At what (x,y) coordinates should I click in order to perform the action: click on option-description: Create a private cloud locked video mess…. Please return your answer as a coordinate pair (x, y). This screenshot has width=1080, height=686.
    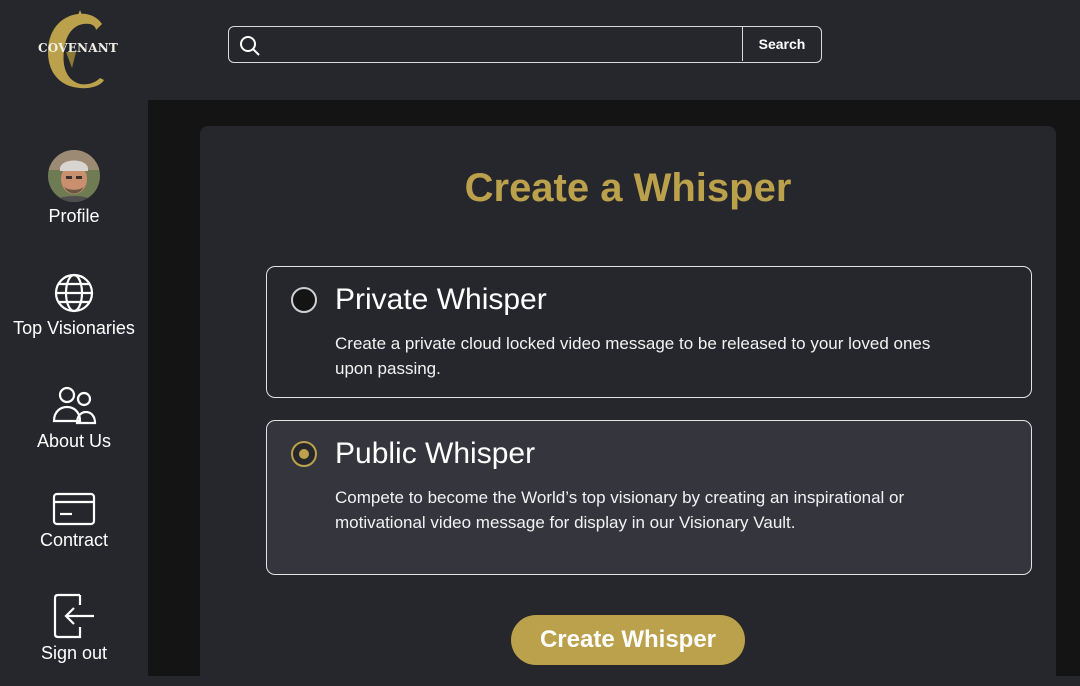
    Looking at the image, I should click on (633, 356).